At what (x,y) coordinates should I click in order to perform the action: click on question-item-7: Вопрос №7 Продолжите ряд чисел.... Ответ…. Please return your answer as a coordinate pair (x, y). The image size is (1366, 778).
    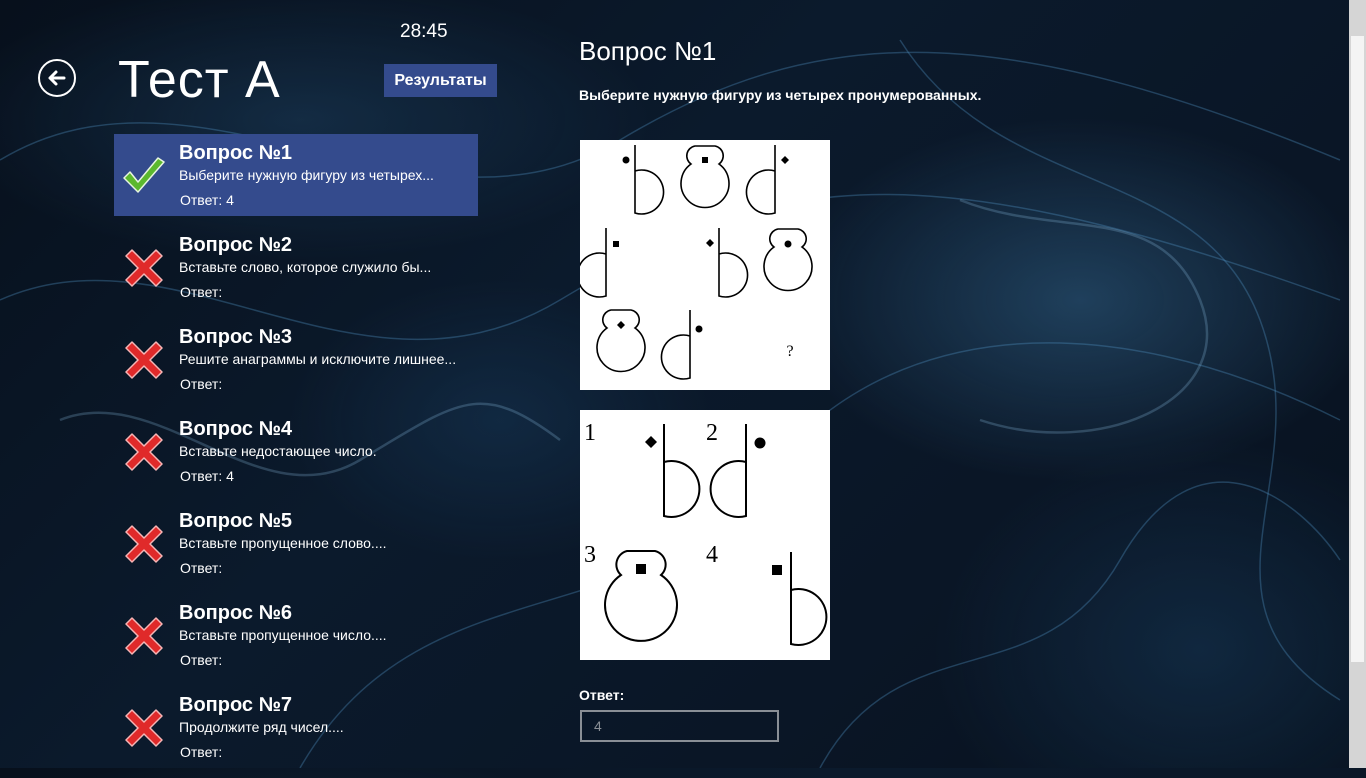
    Looking at the image, I should click on (296, 727).